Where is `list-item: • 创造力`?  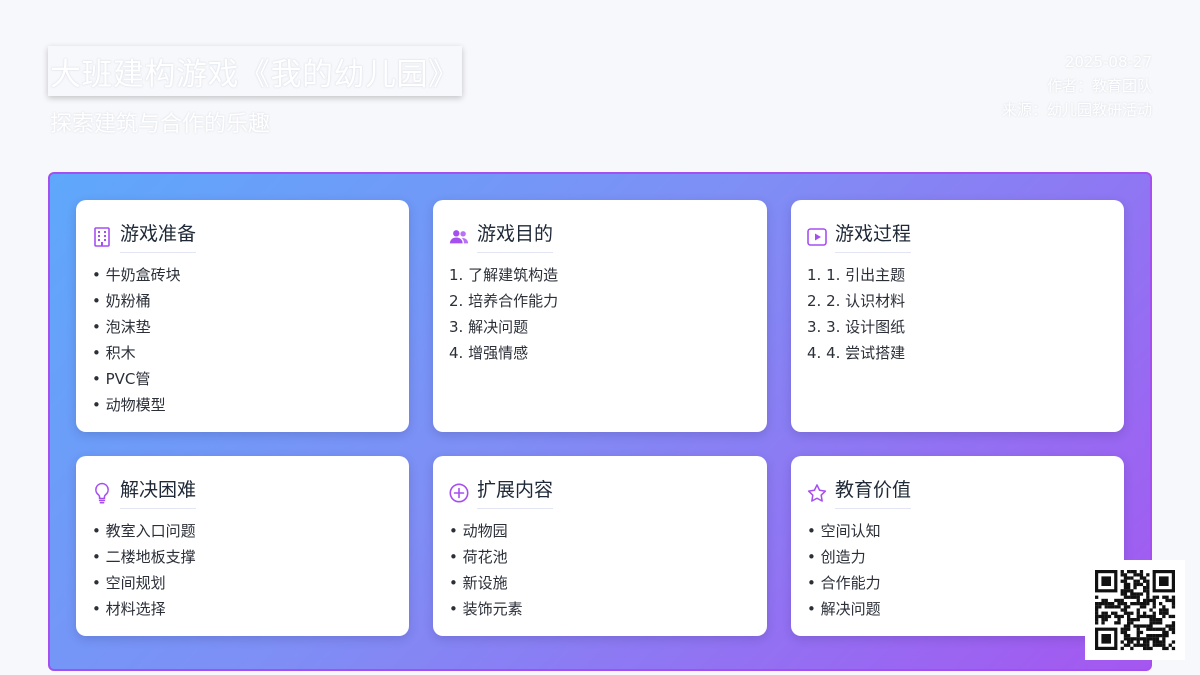
list-item: • 创造力 is located at coordinates (836, 557).